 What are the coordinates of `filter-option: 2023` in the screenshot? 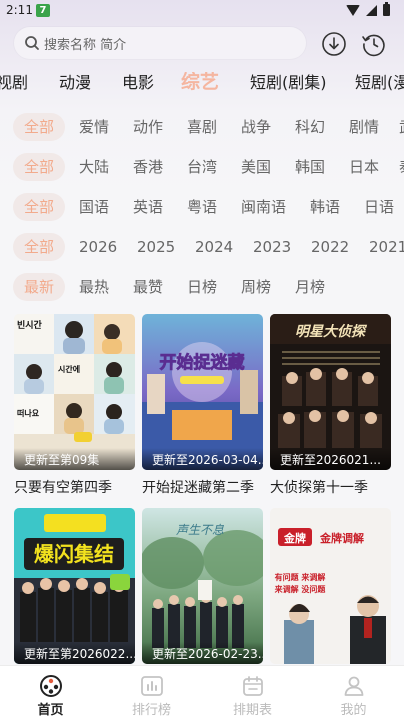 It's located at (272, 247).